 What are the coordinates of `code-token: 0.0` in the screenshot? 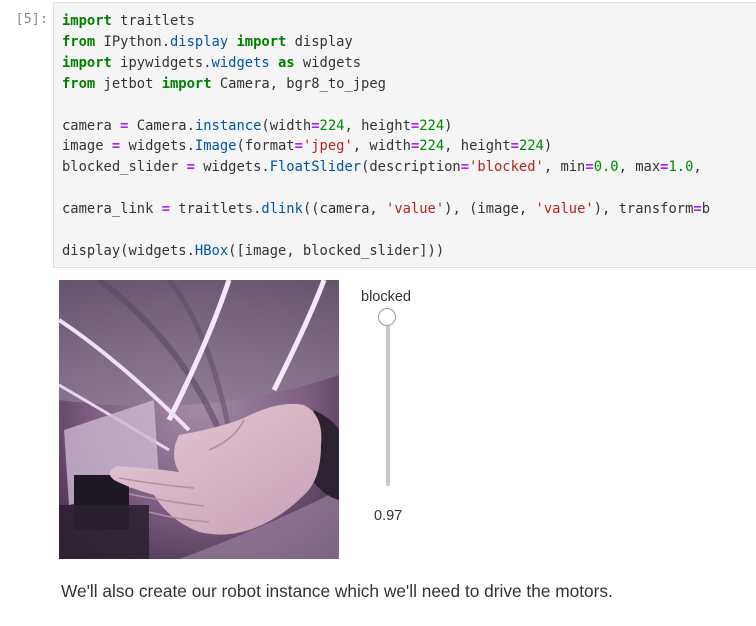 It's located at (606, 167).